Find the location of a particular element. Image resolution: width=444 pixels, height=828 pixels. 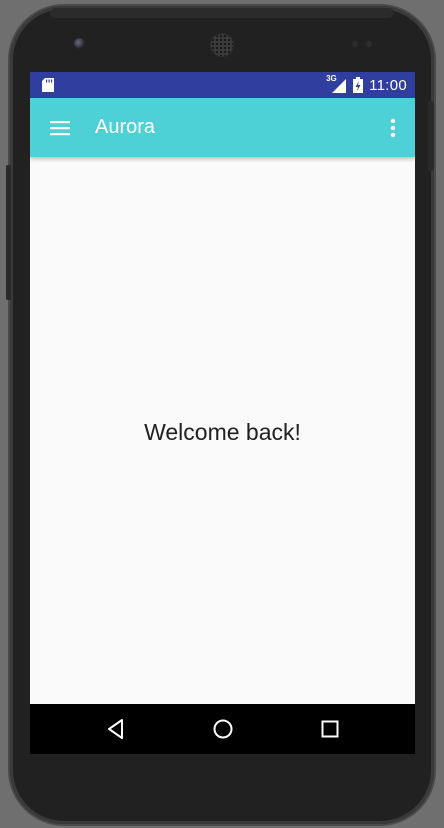

status-time: 11:00 is located at coordinates (388, 85).